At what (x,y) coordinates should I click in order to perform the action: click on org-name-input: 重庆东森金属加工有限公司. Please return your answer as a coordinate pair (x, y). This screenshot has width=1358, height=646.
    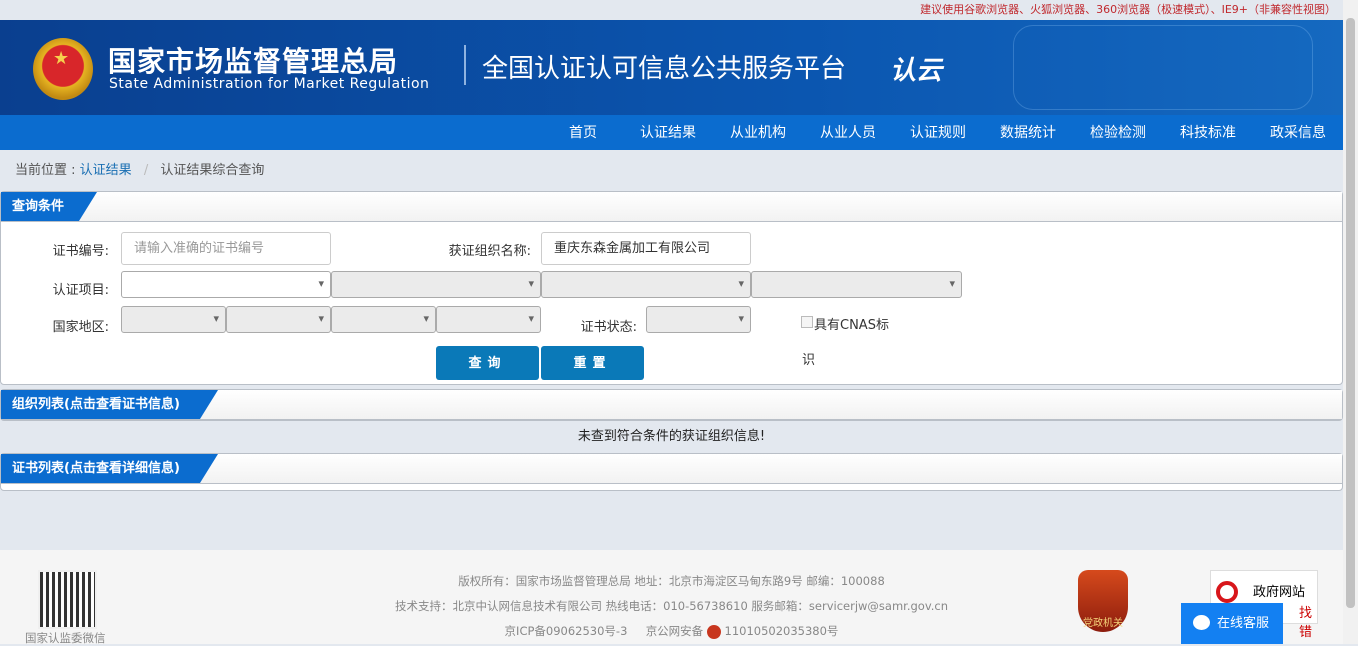
    Looking at the image, I should click on (646, 248).